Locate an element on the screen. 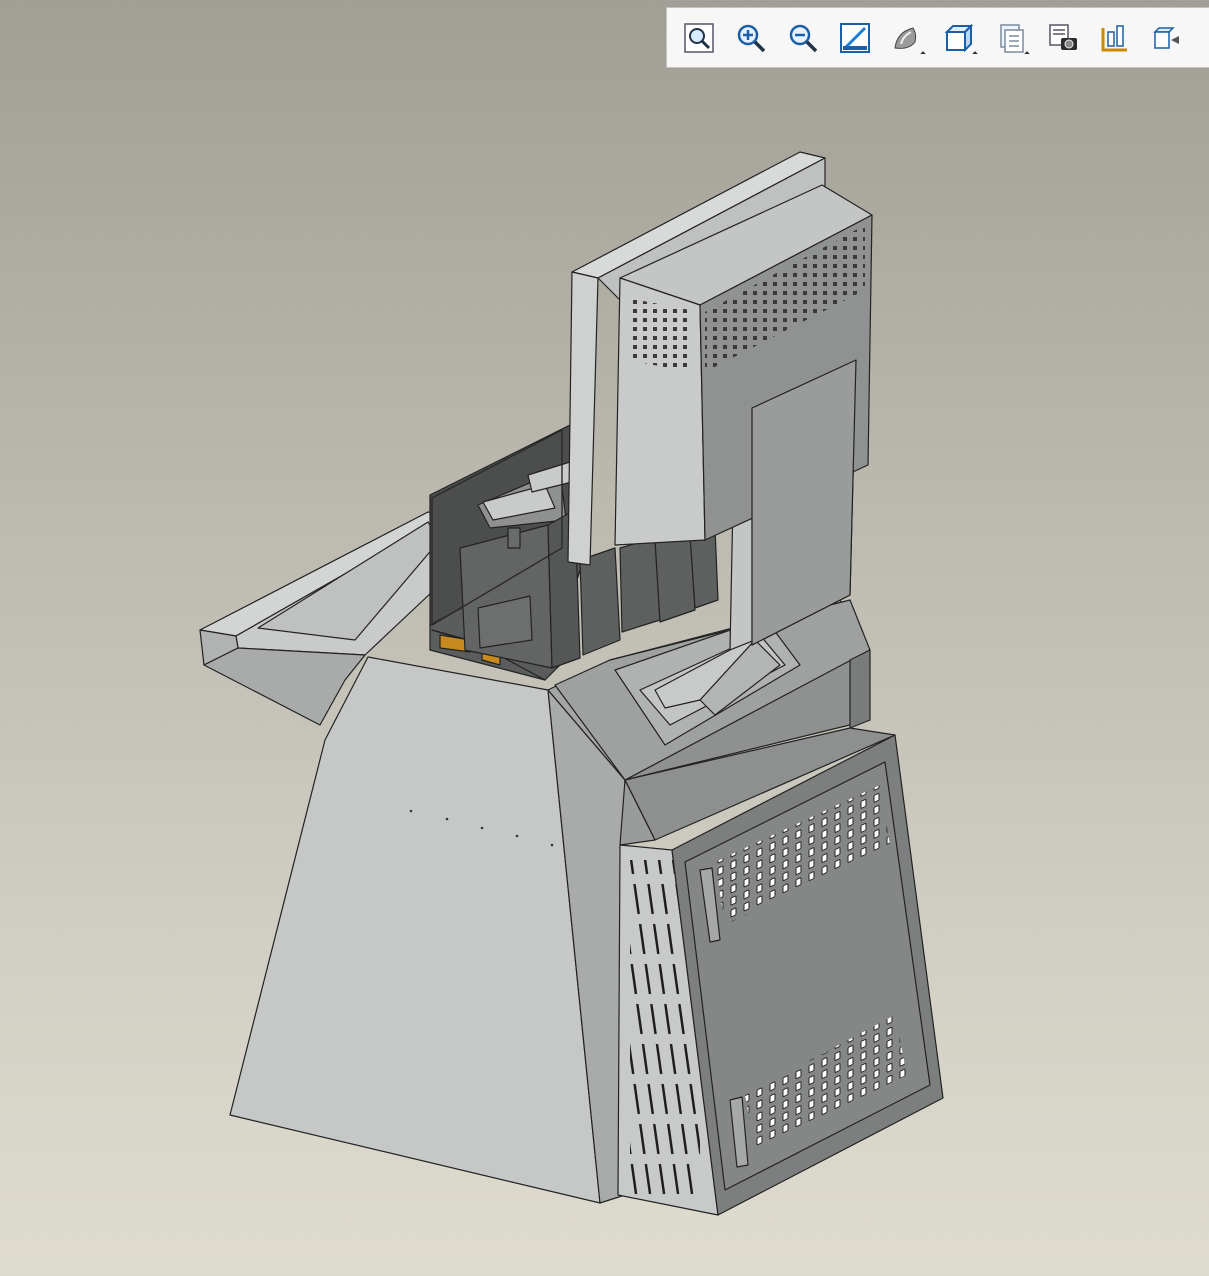  layers-button is located at coordinates (1011, 38).